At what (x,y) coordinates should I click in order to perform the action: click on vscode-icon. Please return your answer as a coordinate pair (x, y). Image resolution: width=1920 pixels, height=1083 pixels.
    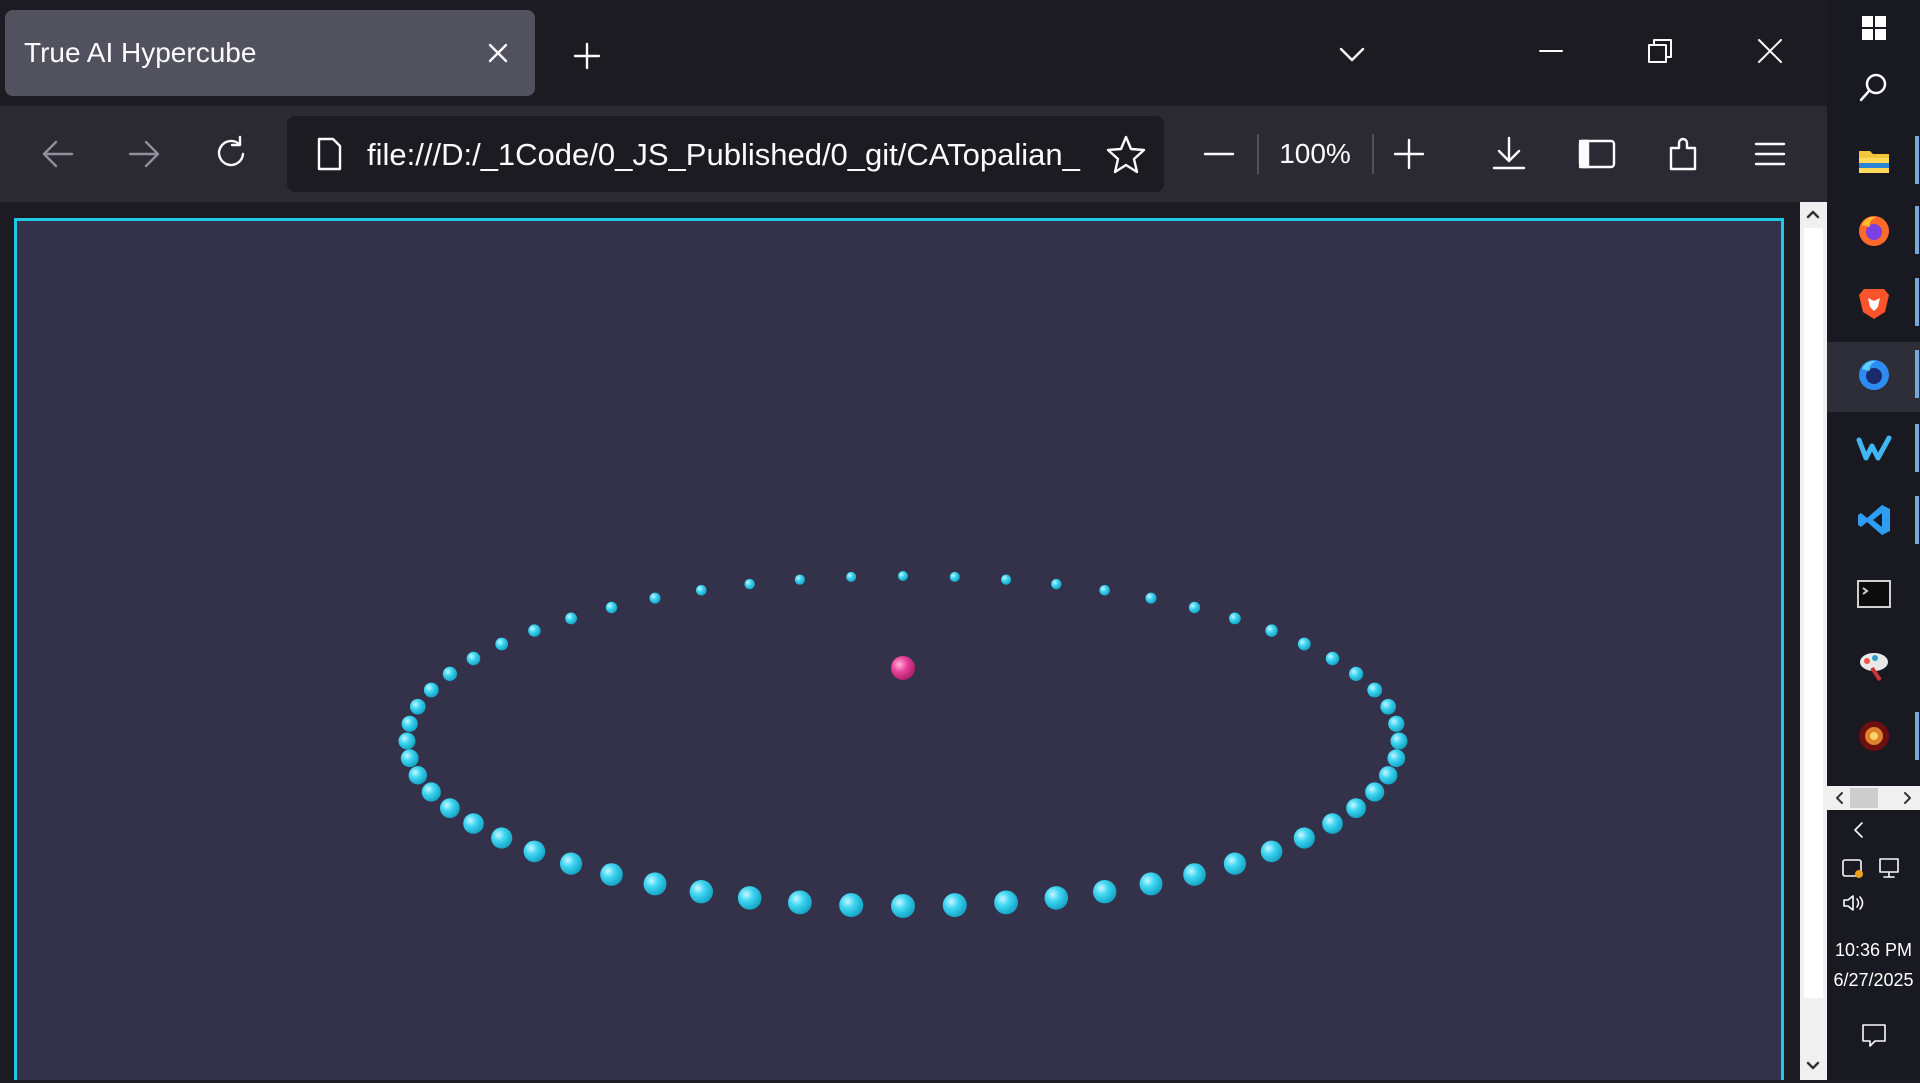
    Looking at the image, I should click on (1874, 520).